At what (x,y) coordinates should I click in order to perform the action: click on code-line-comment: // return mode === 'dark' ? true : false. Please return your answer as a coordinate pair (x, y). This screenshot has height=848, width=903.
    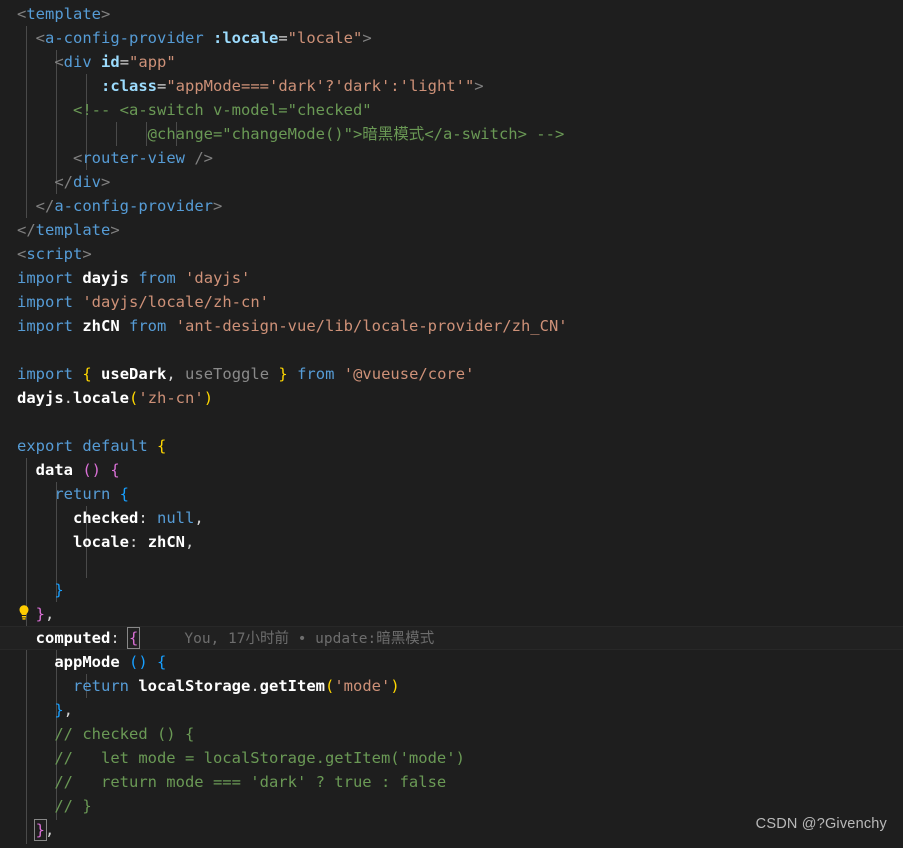
    Looking at the image, I should click on (451, 782).